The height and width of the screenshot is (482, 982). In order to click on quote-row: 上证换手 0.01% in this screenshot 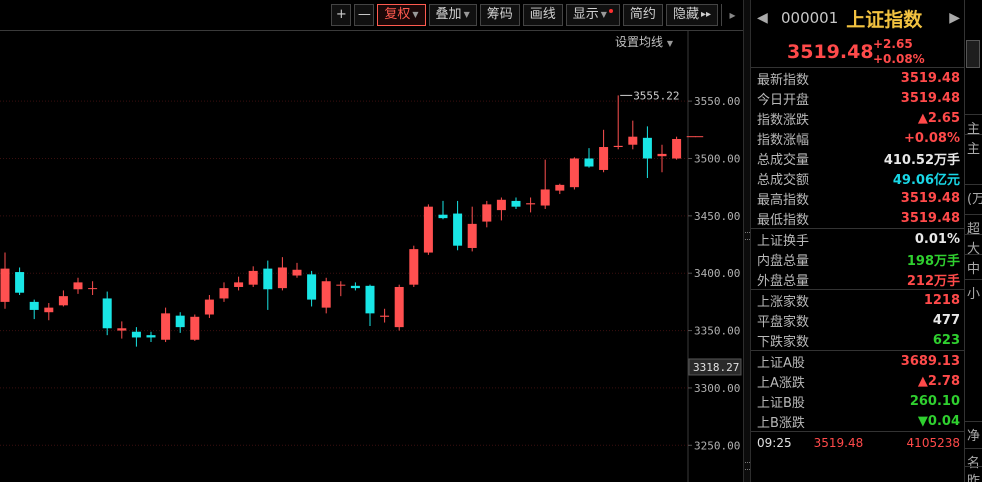, I will do `click(857, 239)`.